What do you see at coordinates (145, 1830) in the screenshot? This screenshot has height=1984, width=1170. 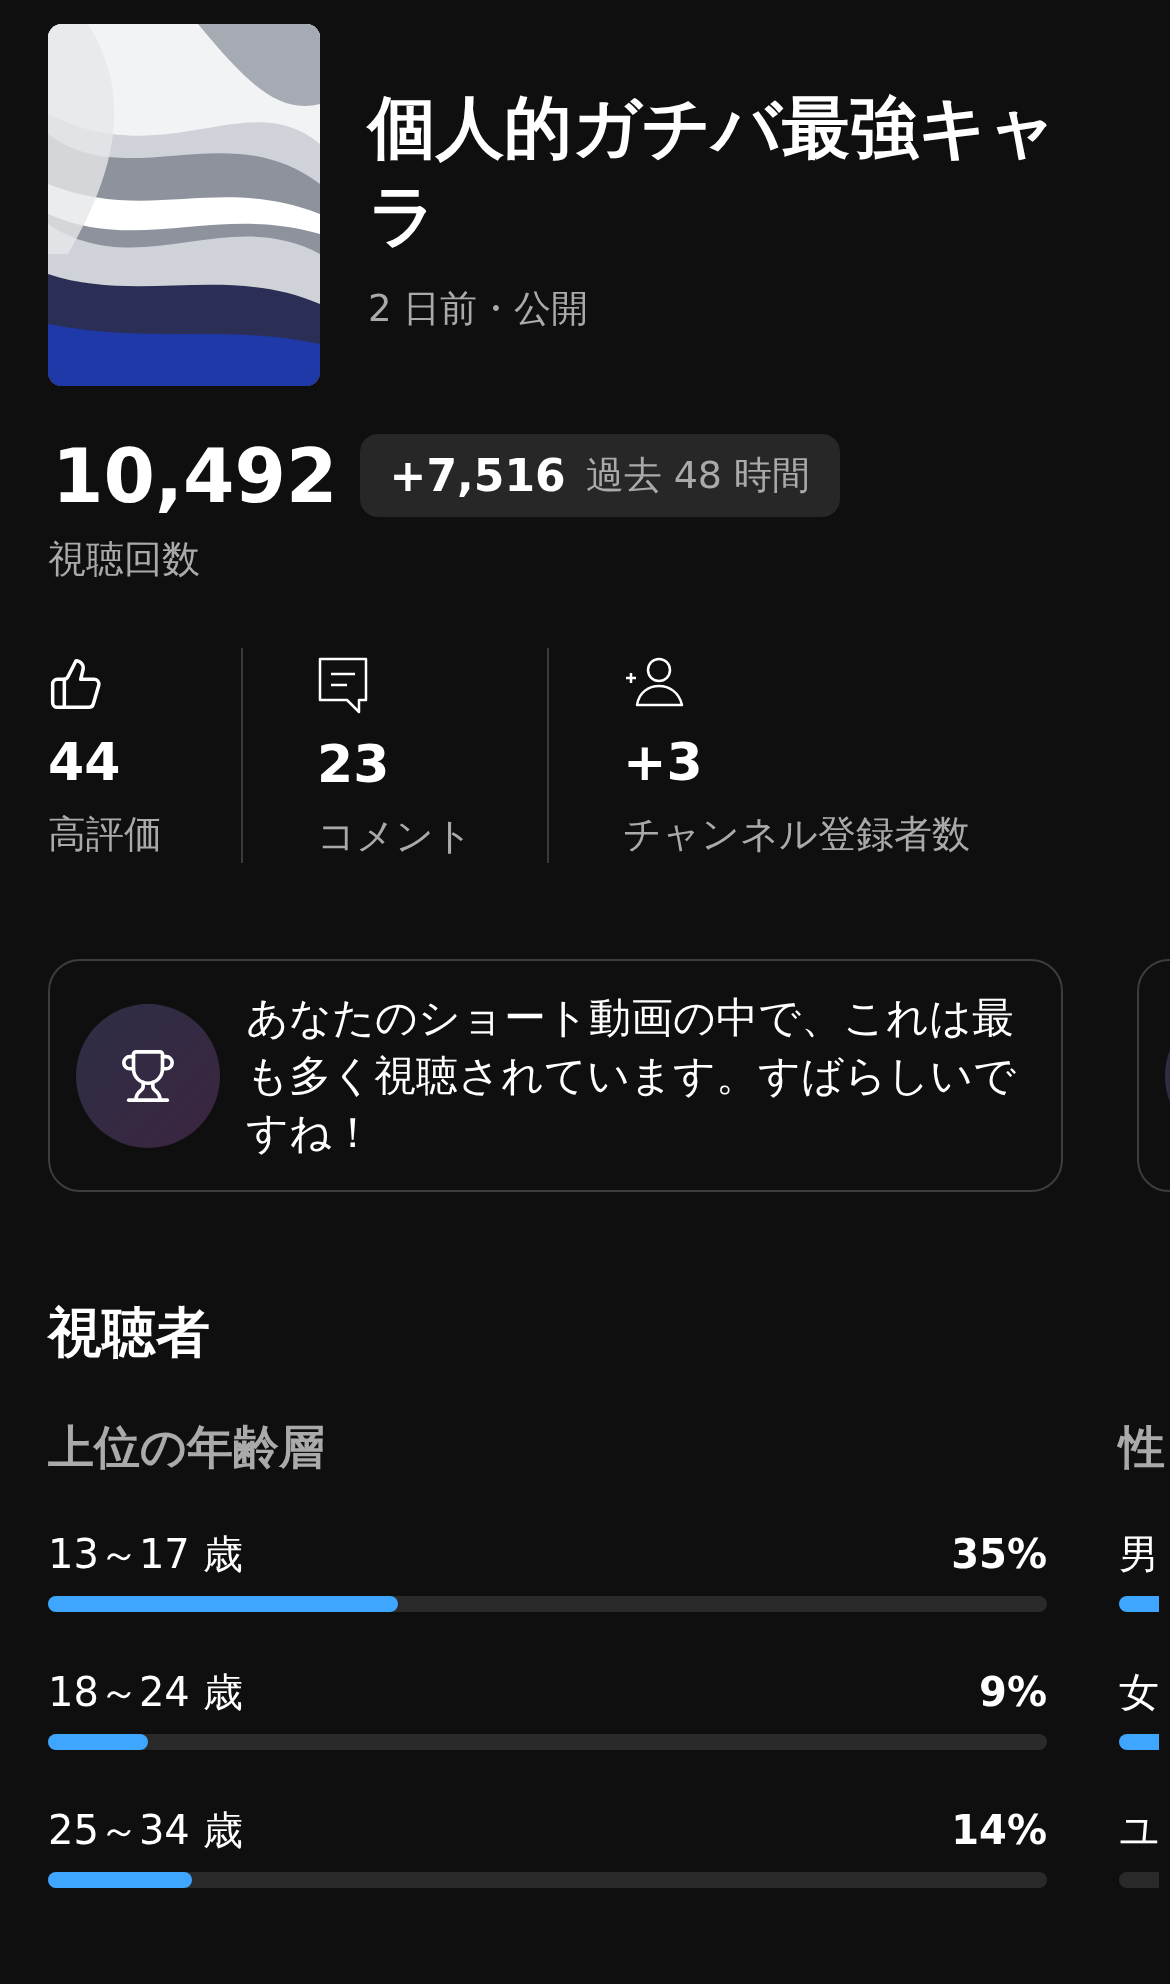 I see `range-label: 25～34 歳` at bounding box center [145, 1830].